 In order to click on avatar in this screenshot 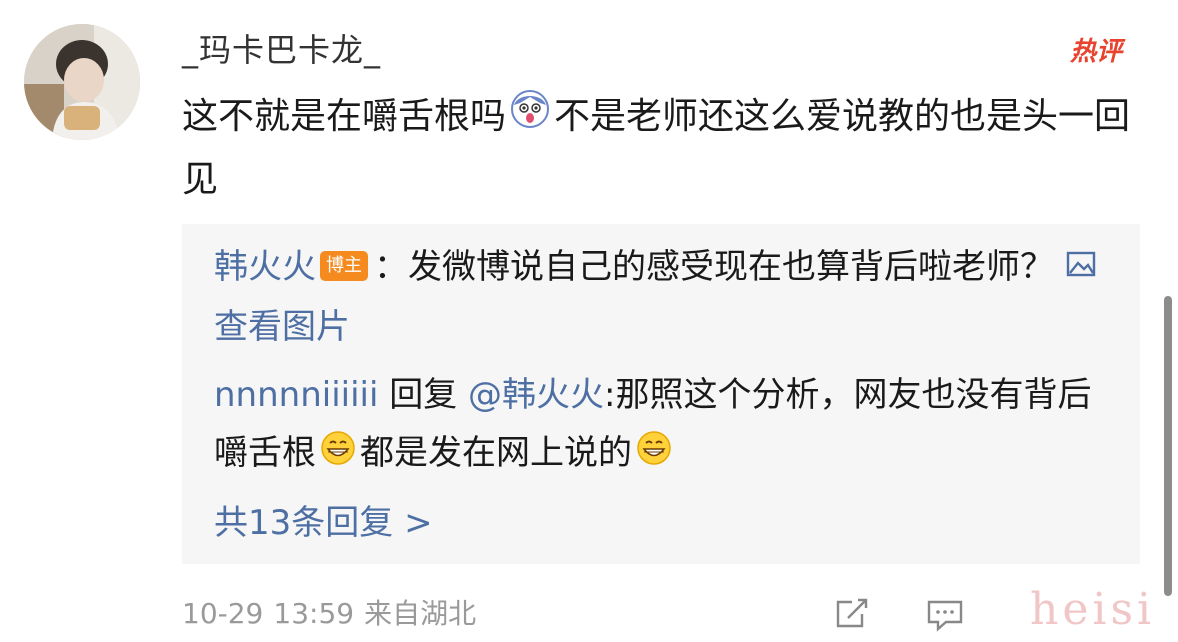, I will do `click(82, 82)`.